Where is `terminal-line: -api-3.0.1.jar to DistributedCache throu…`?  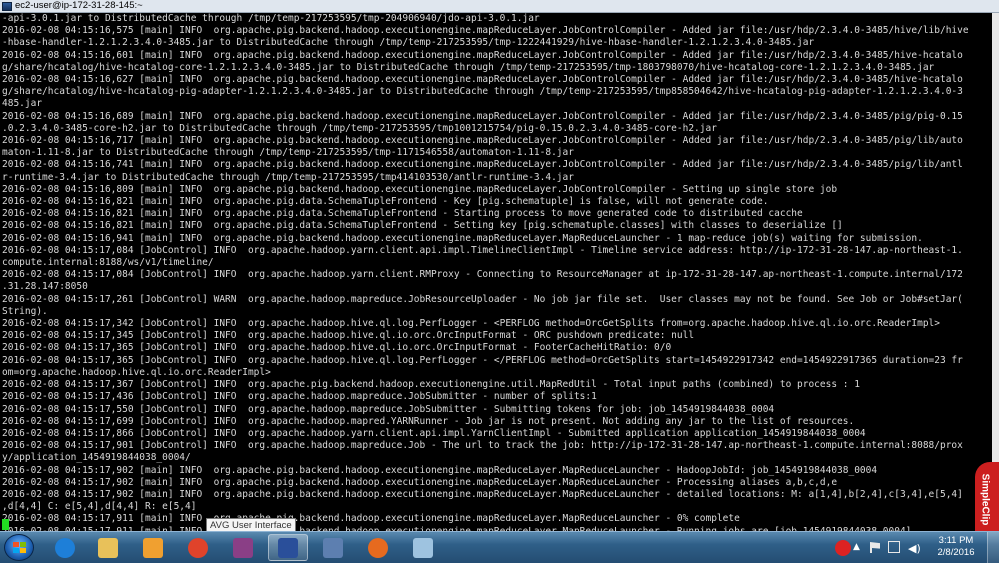
terminal-line: -api-3.0.1.jar to DistributedCache throu… is located at coordinates (271, 18).